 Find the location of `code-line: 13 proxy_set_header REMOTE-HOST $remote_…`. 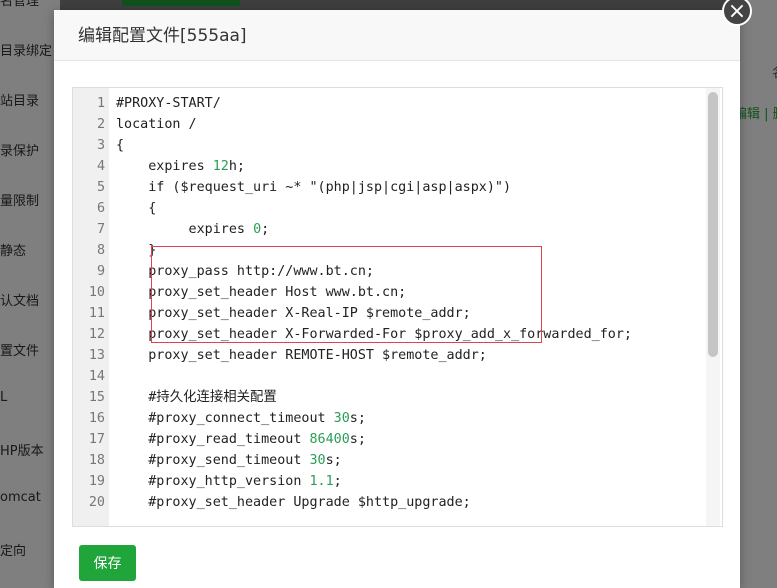

code-line: 13 proxy_set_header REMOTE-HOST $remote_… is located at coordinates (397, 355).